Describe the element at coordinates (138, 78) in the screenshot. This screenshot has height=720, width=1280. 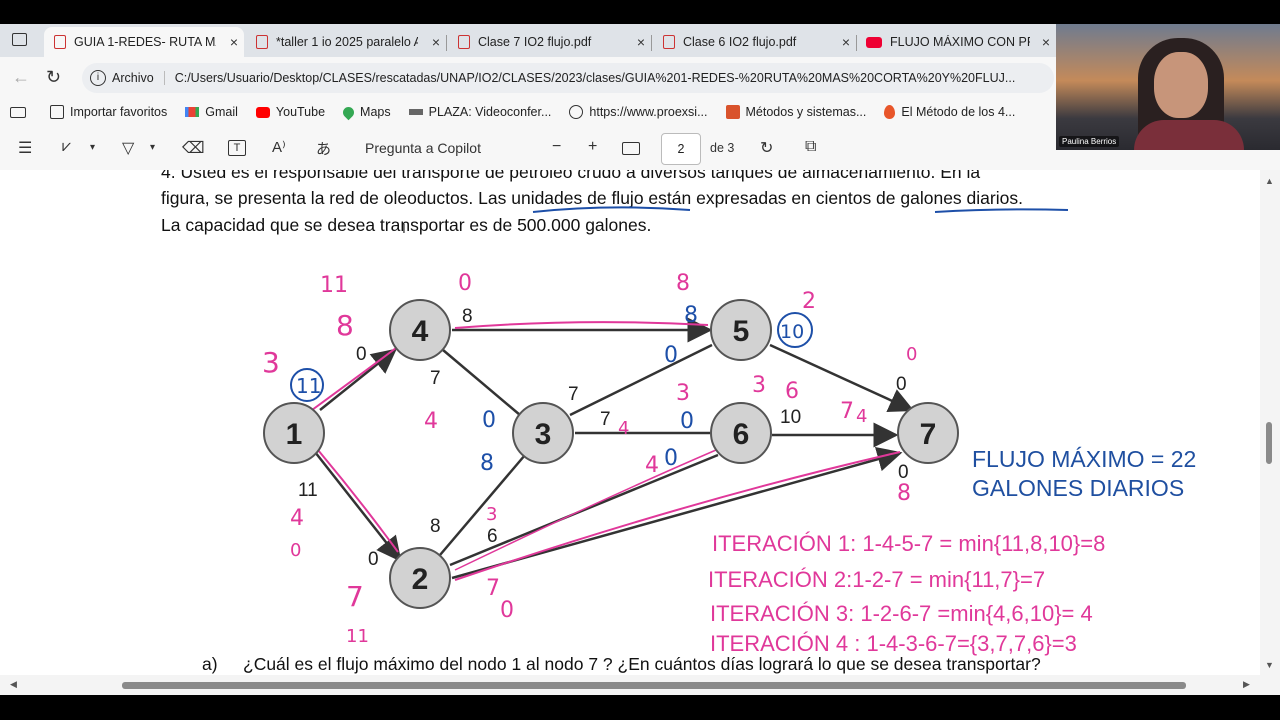
I see `address-scheme: Archivo` at that location.